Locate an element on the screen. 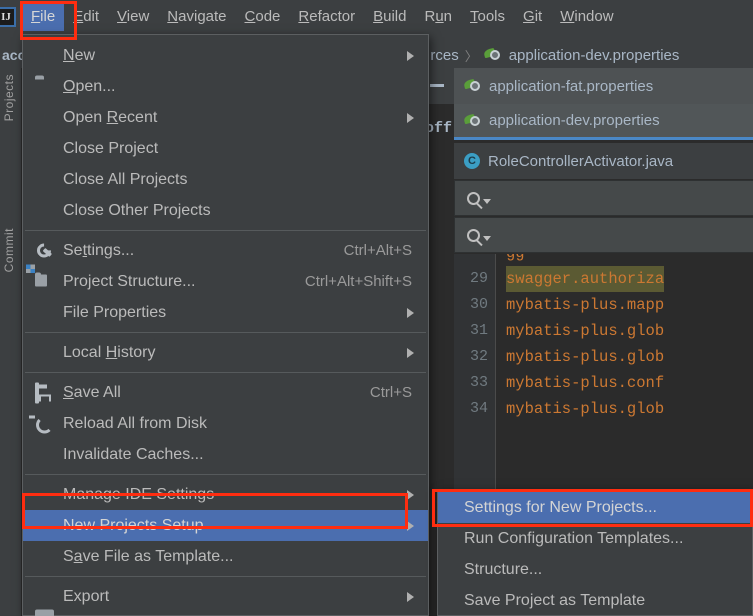 The image size is (753, 616). menu-item-print: PrintCtrl+P is located at coordinates (225, 614).